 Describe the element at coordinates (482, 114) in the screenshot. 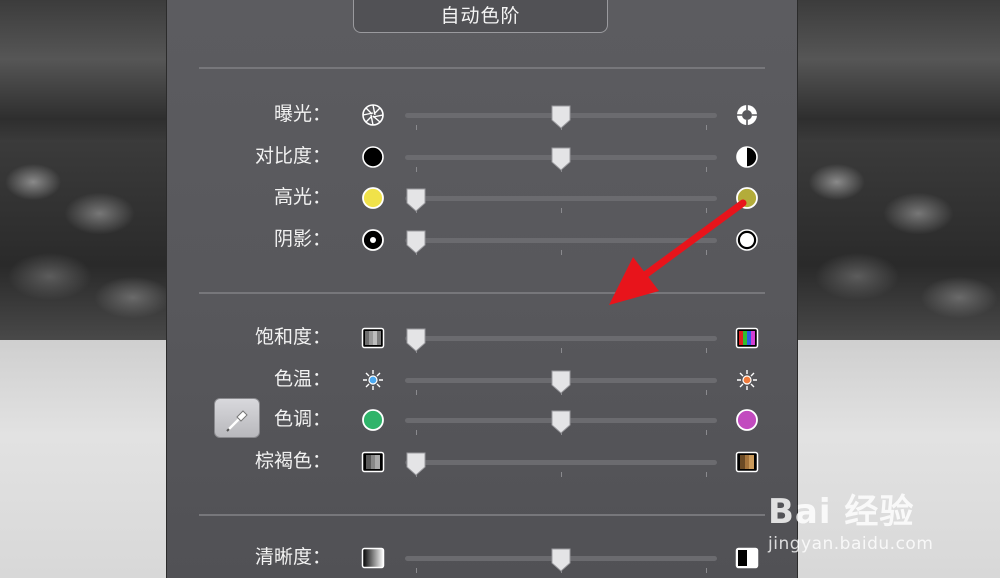

I see `slider-row-exposure: 曝光：` at that location.